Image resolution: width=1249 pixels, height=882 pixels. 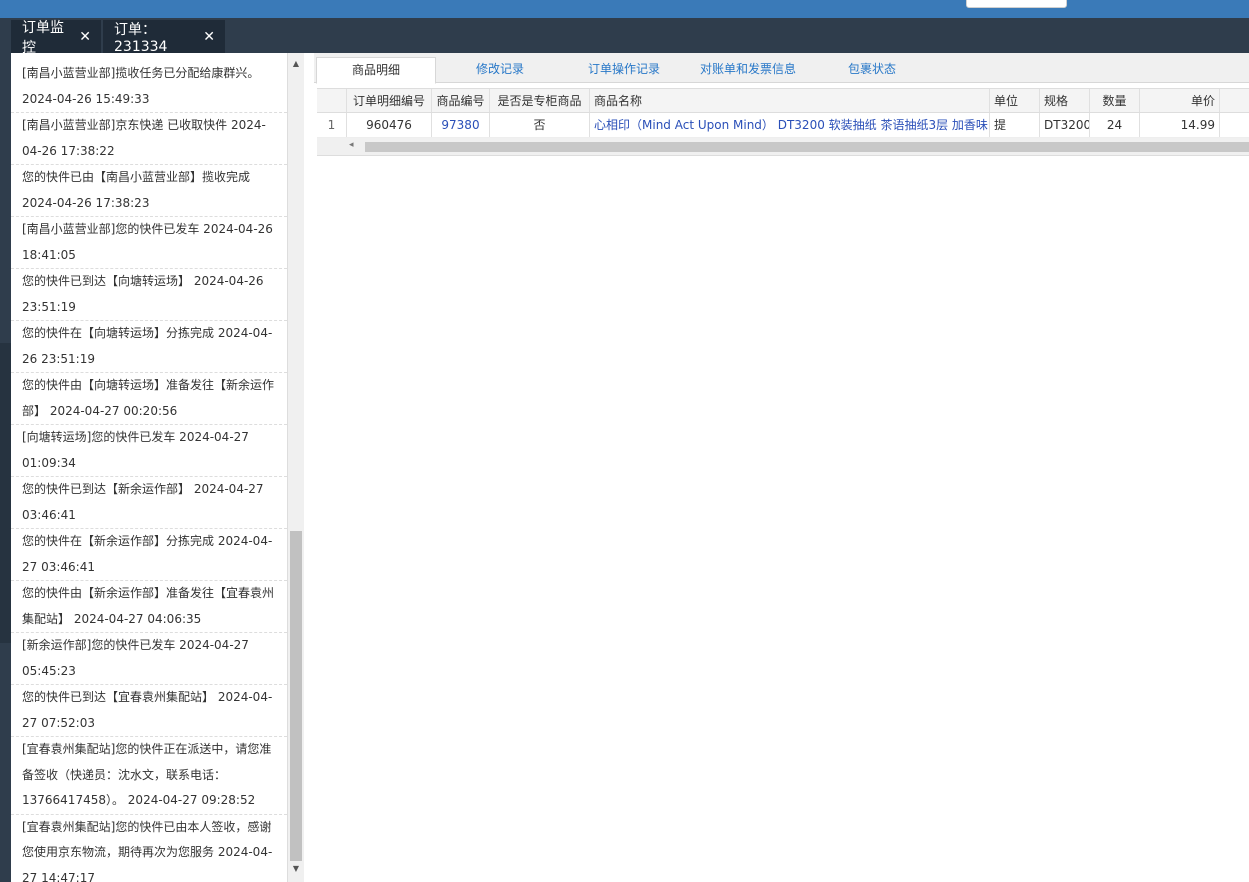 What do you see at coordinates (376, 70) in the screenshot?
I see `subtab-product-detail: 商品明细` at bounding box center [376, 70].